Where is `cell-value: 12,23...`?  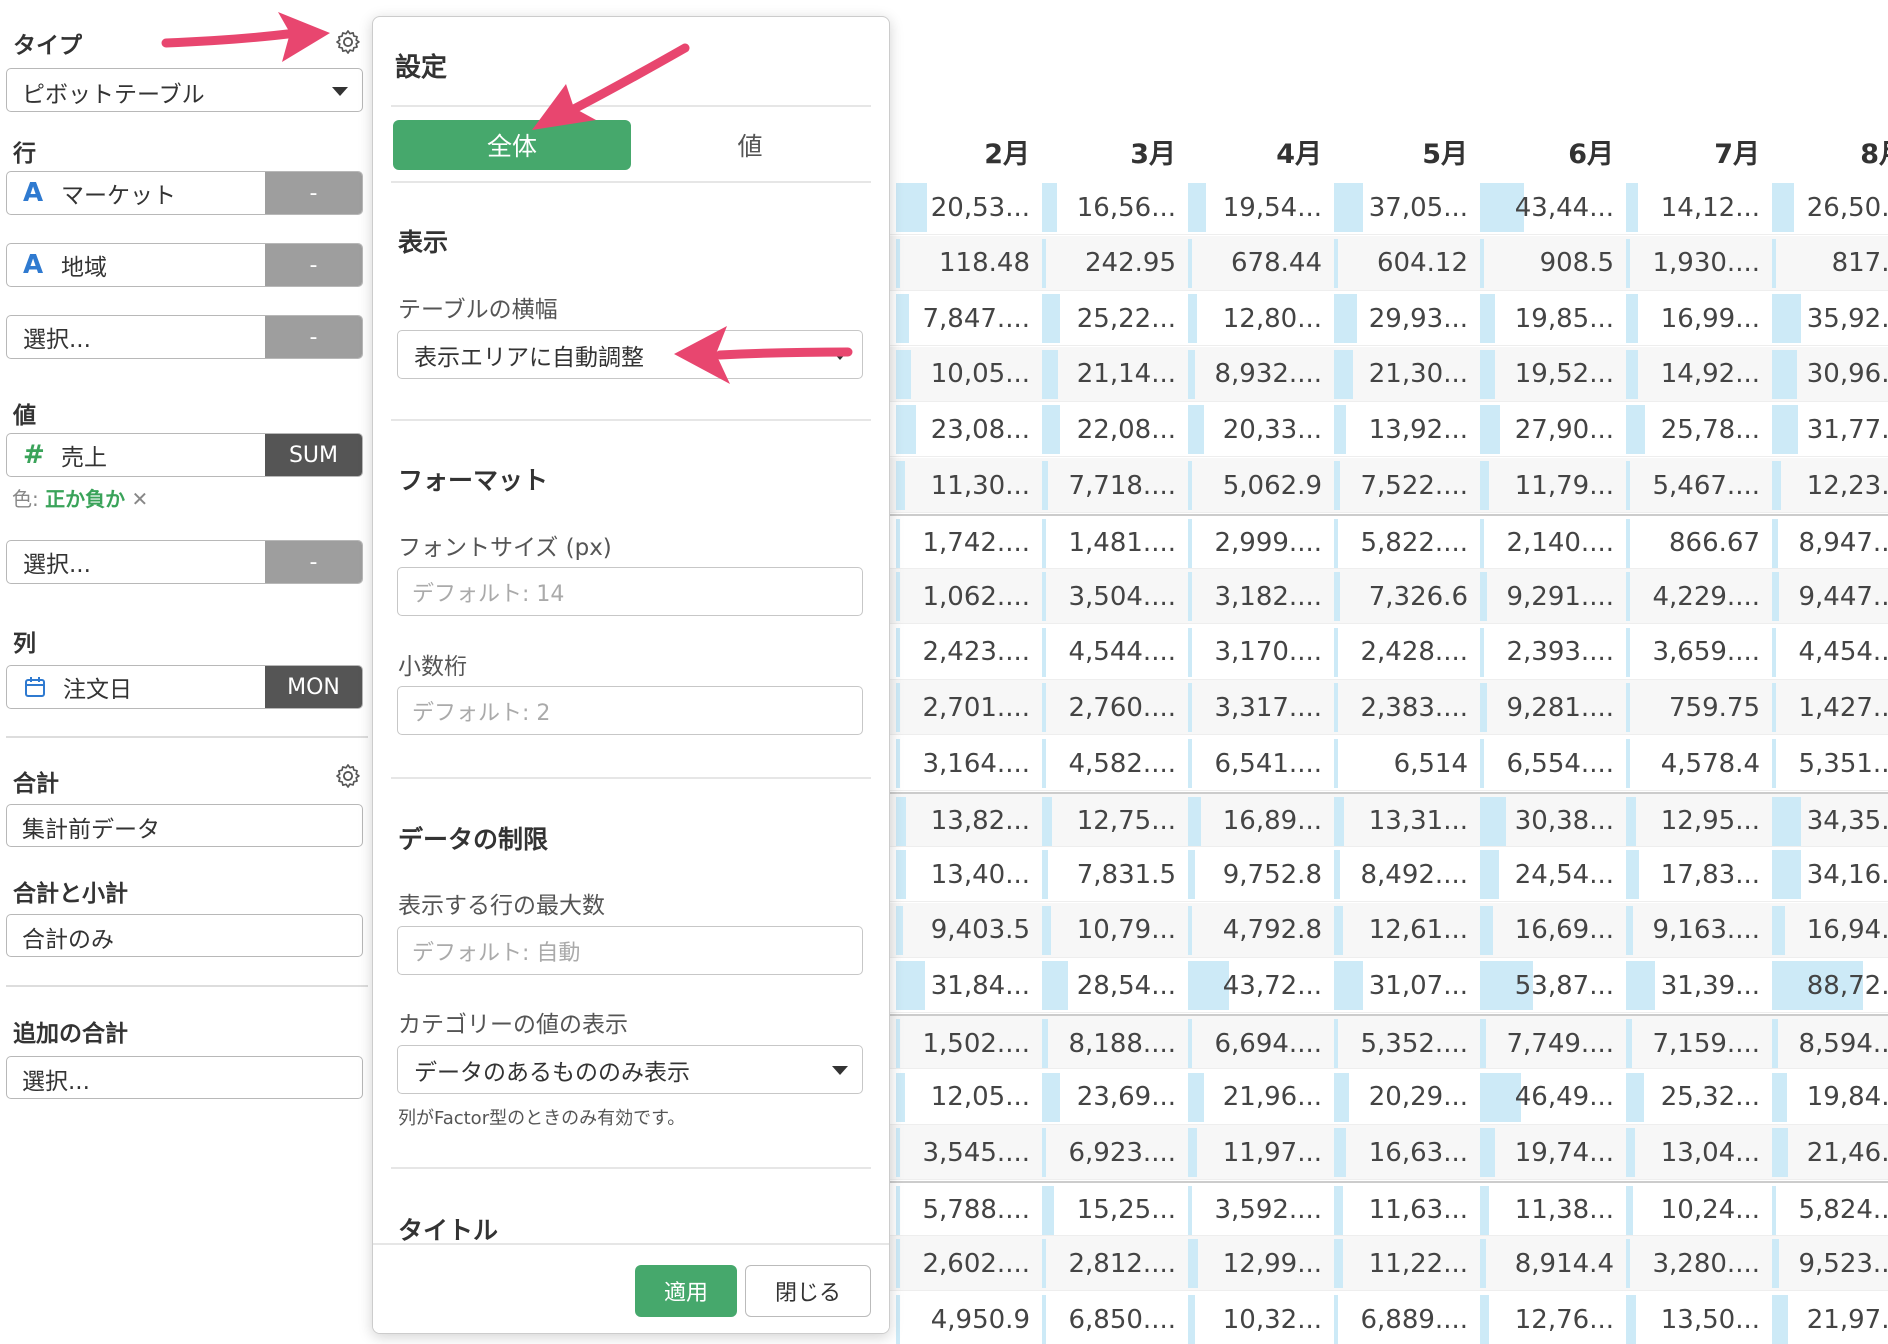 cell-value: 12,23... is located at coordinates (1847, 485).